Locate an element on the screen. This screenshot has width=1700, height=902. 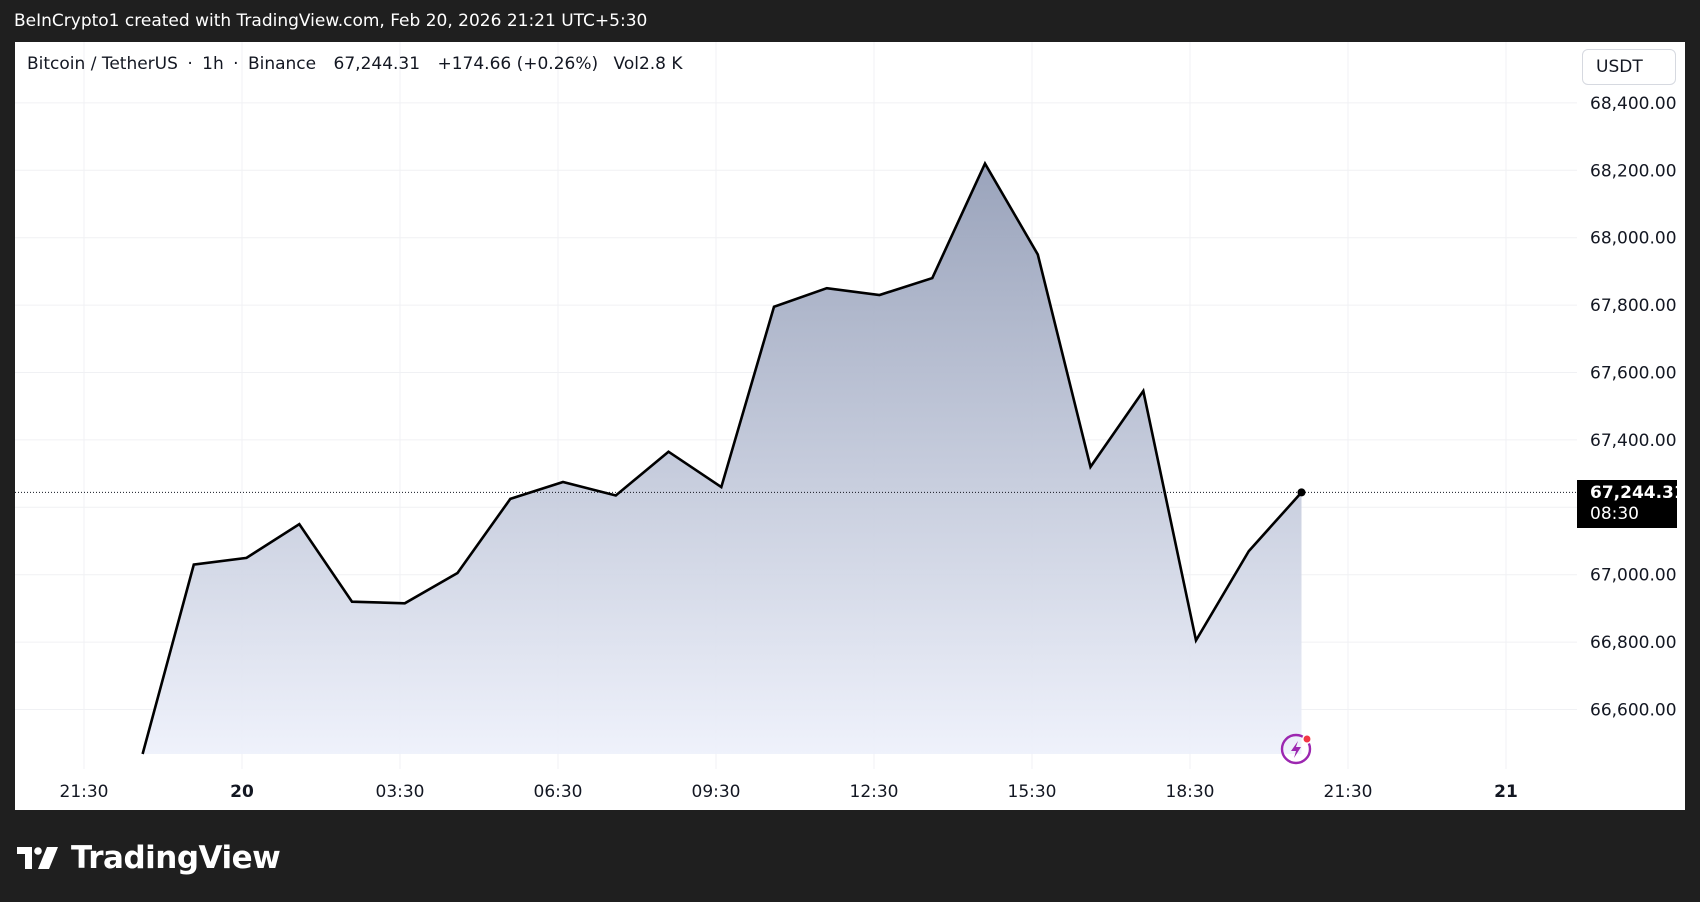
price-axis-tick-label: 68,200.00 is located at coordinates (1633, 171).